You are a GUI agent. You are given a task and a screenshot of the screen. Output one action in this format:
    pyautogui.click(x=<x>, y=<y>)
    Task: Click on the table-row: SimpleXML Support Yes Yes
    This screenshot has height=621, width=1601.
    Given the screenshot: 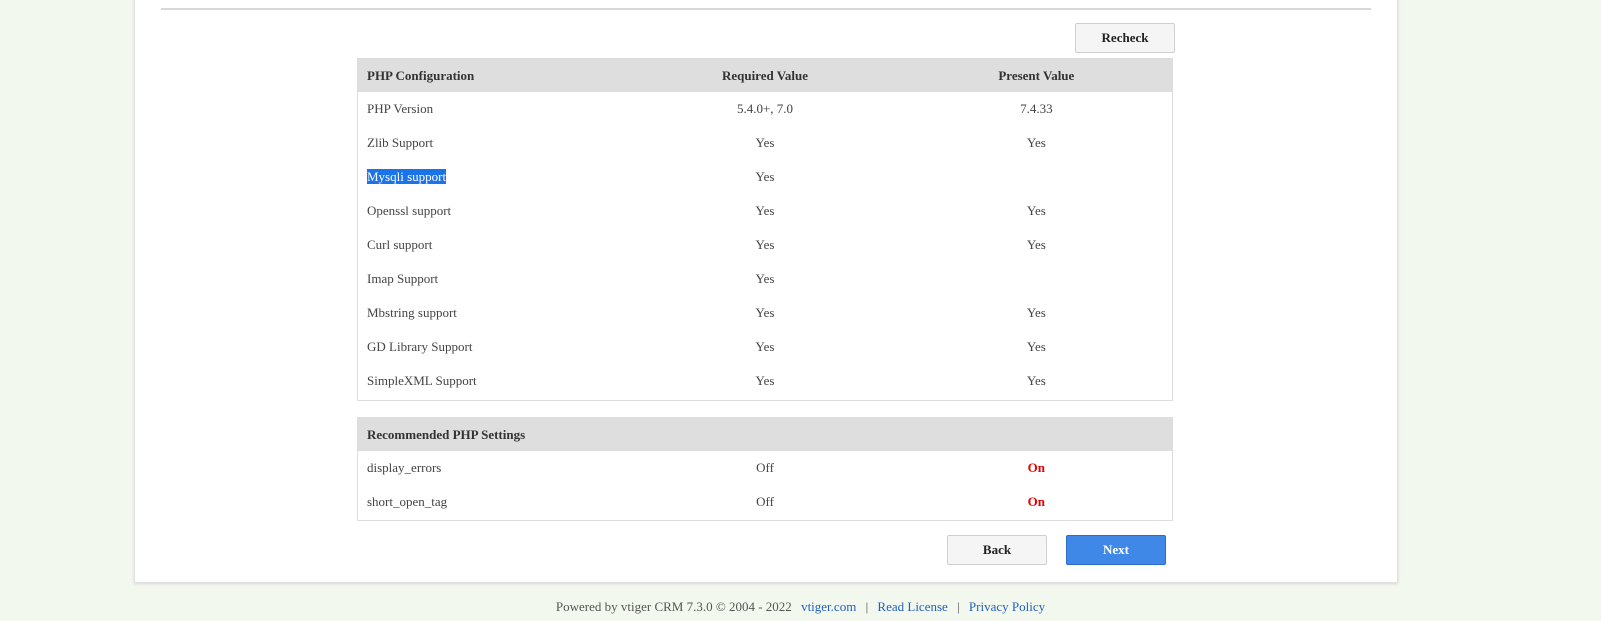 What is the action you would take?
    pyautogui.click(x=765, y=381)
    